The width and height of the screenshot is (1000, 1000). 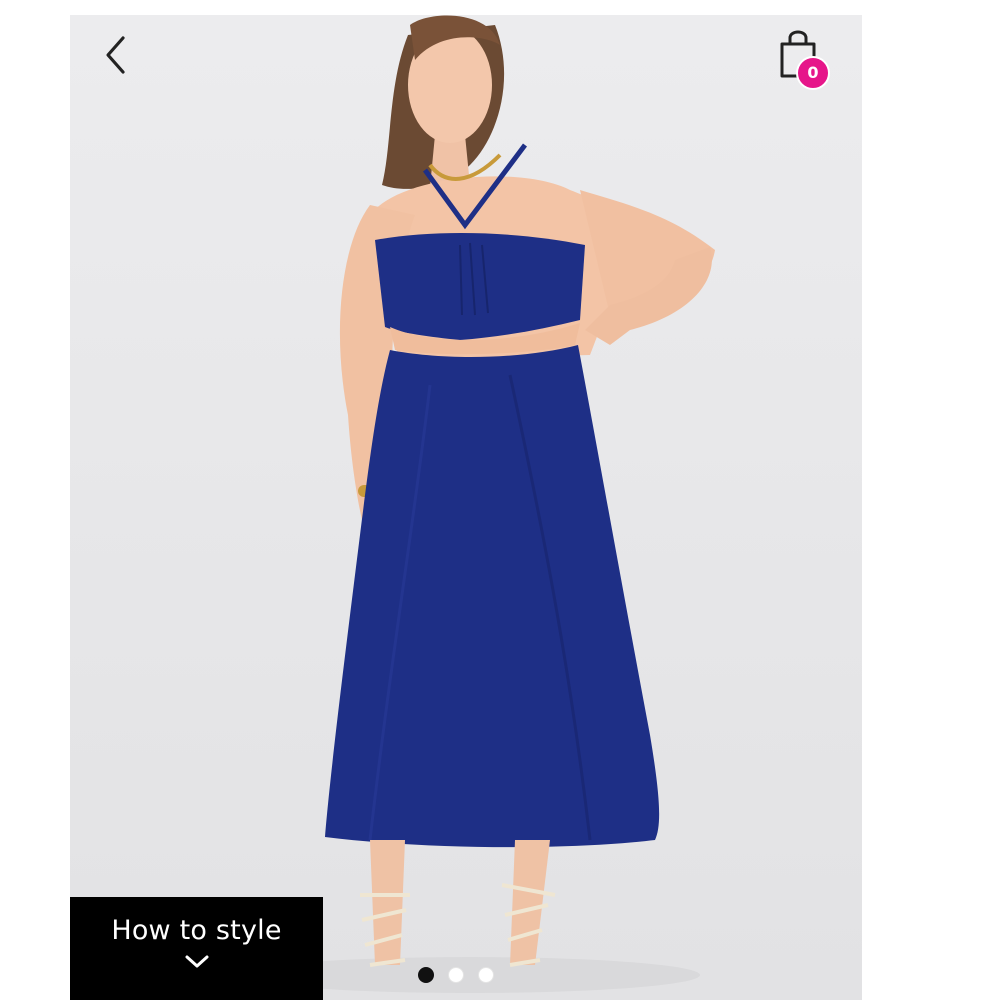 What do you see at coordinates (196, 948) in the screenshot?
I see `how-to-style-button: How to style` at bounding box center [196, 948].